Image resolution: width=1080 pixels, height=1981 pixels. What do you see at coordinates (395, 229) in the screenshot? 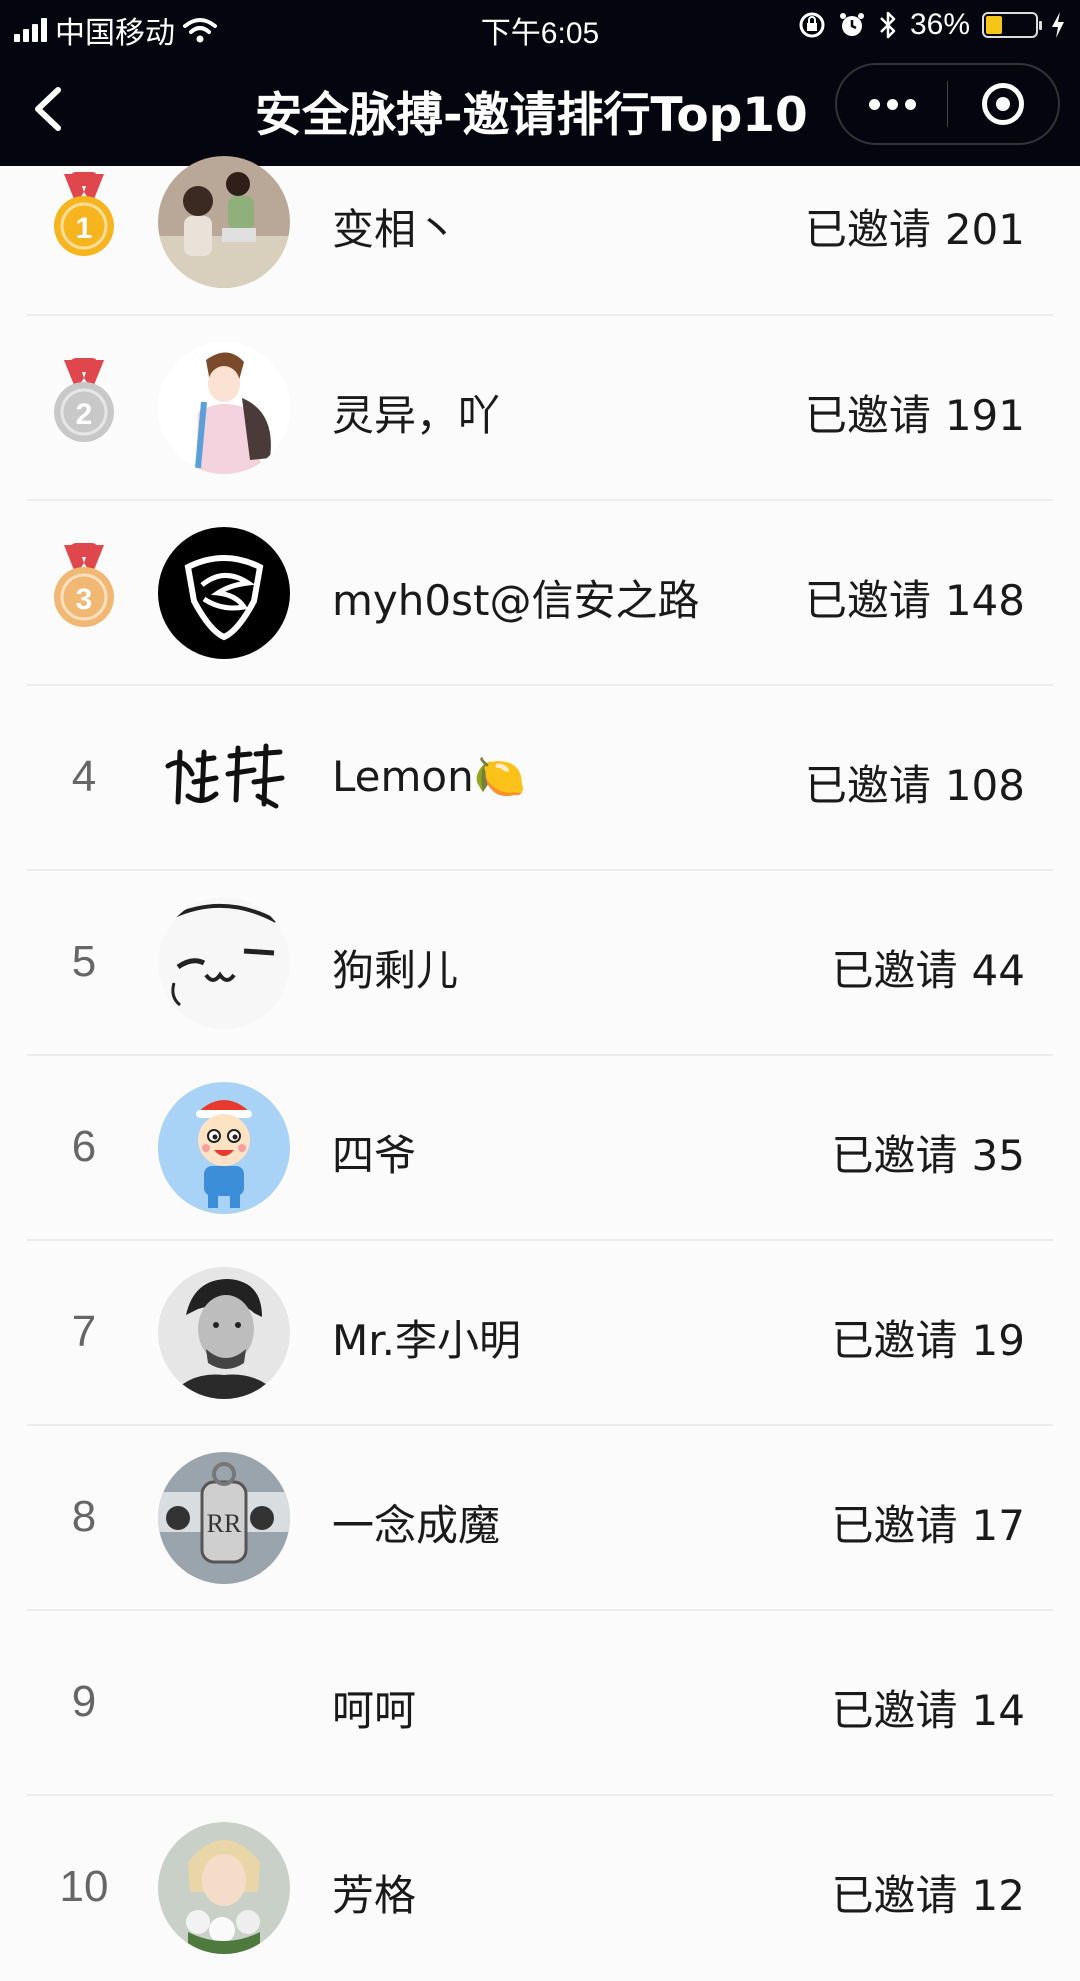
I see `user-name: 变相丶` at bounding box center [395, 229].